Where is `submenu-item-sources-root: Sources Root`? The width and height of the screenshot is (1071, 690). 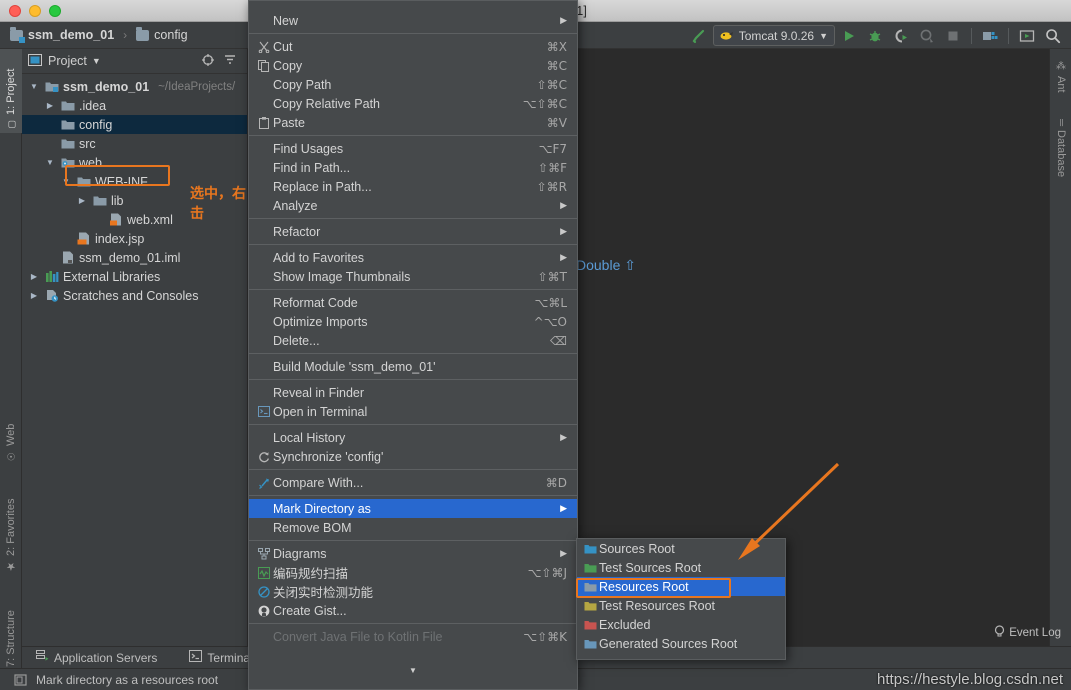 submenu-item-sources-root: Sources Root is located at coordinates (681, 548).